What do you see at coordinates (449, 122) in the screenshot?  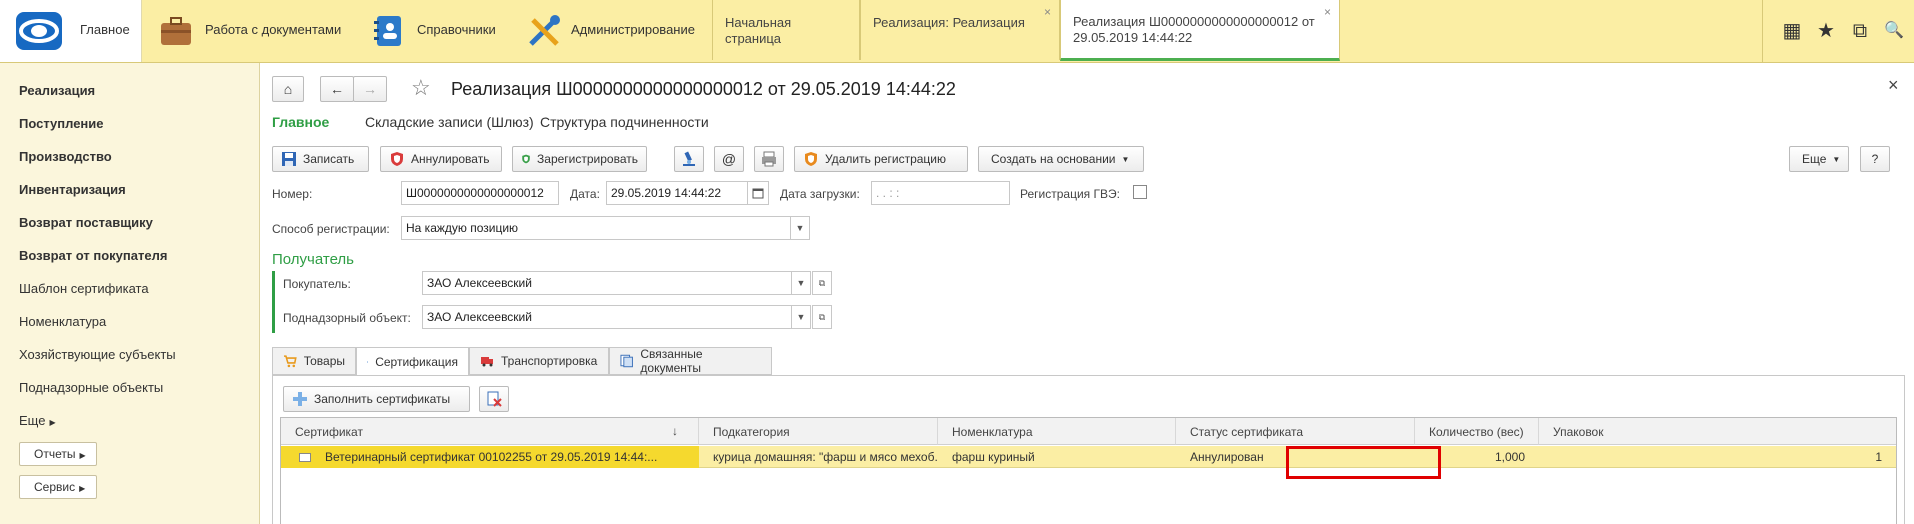 I see `nav-warehouse-records: Складские записи (Шлюз)` at bounding box center [449, 122].